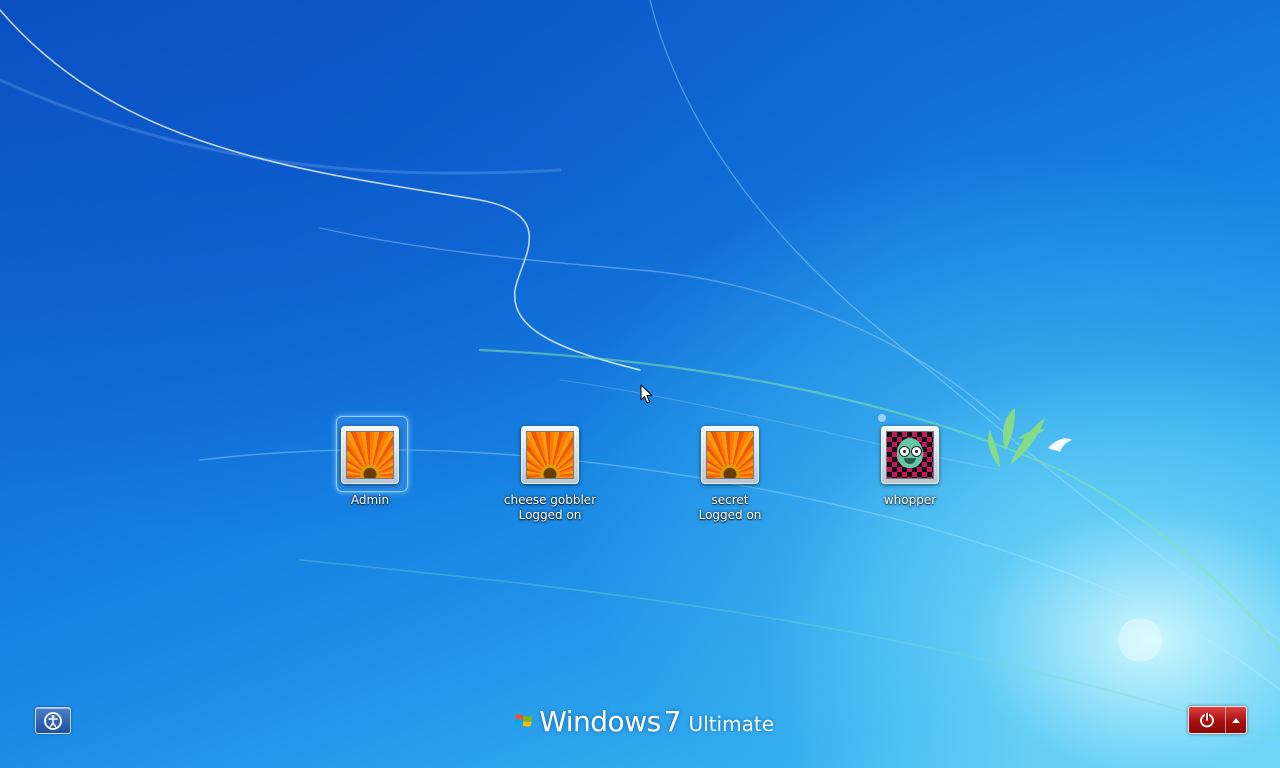  Describe the element at coordinates (731, 724) in the screenshot. I see `brand-edition: Ultimate` at that location.